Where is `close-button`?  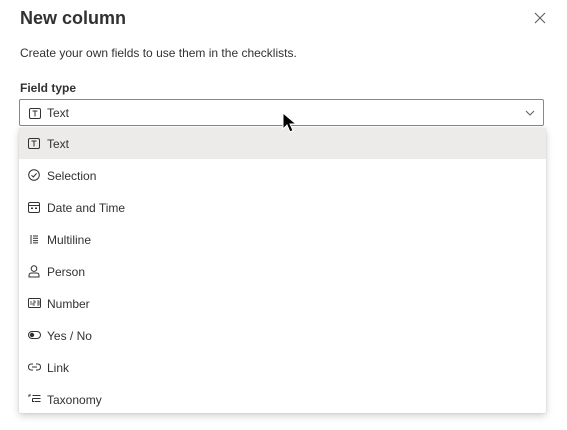
close-button is located at coordinates (540, 18).